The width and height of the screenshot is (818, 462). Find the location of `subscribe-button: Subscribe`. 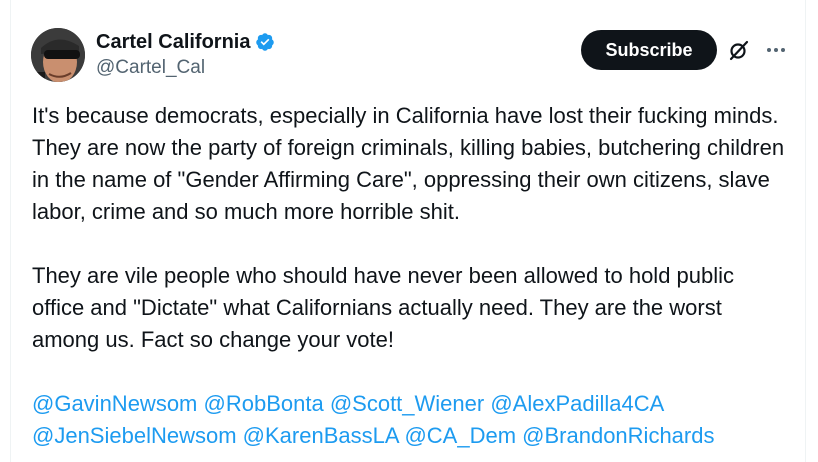

subscribe-button: Subscribe is located at coordinates (649, 50).